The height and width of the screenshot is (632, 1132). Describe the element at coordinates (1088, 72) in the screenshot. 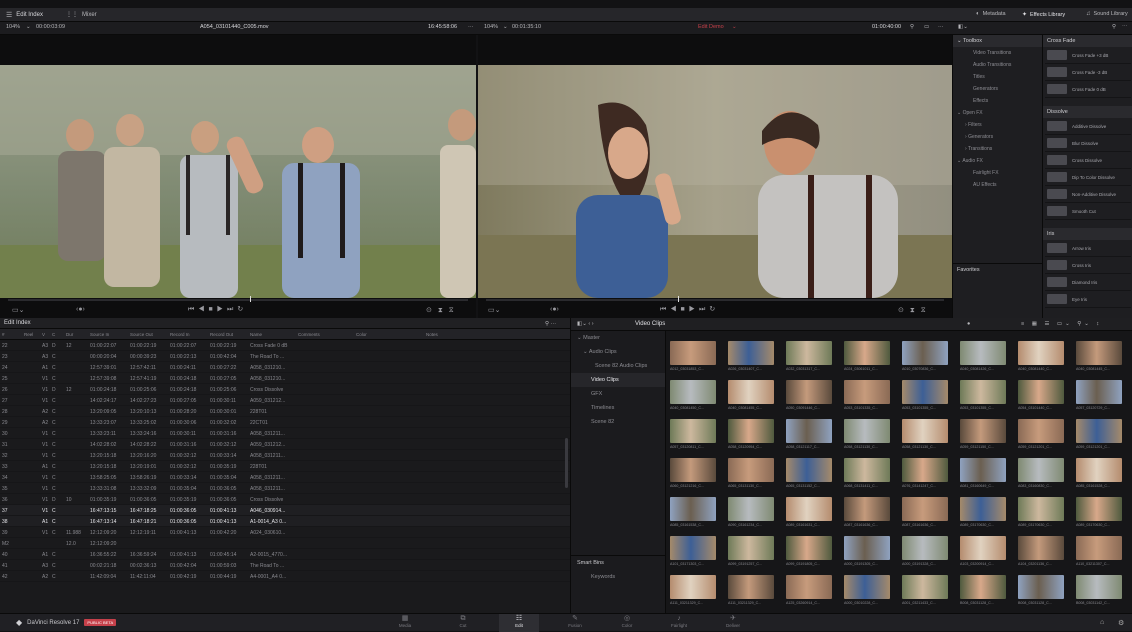

I see `transition-tile: Cross Fade -3 dB` at that location.